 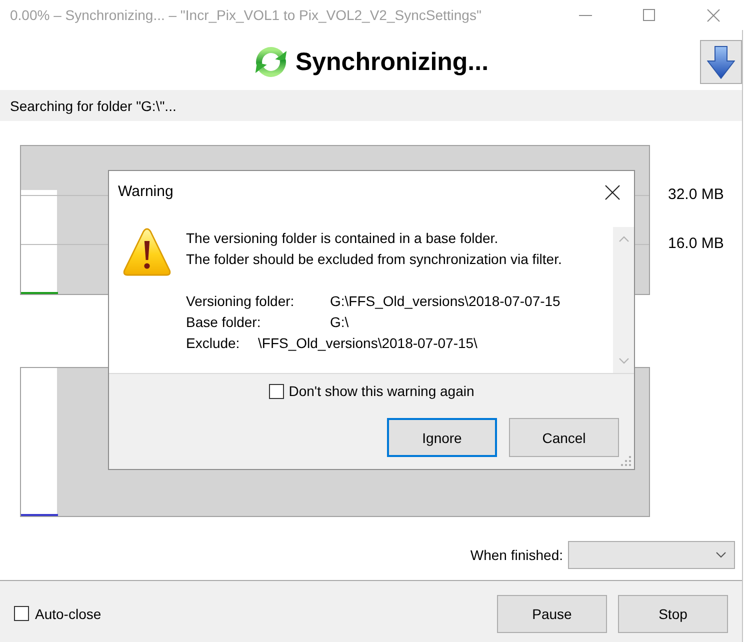 What do you see at coordinates (442, 437) in the screenshot?
I see `dialog-button: Ignore` at bounding box center [442, 437].